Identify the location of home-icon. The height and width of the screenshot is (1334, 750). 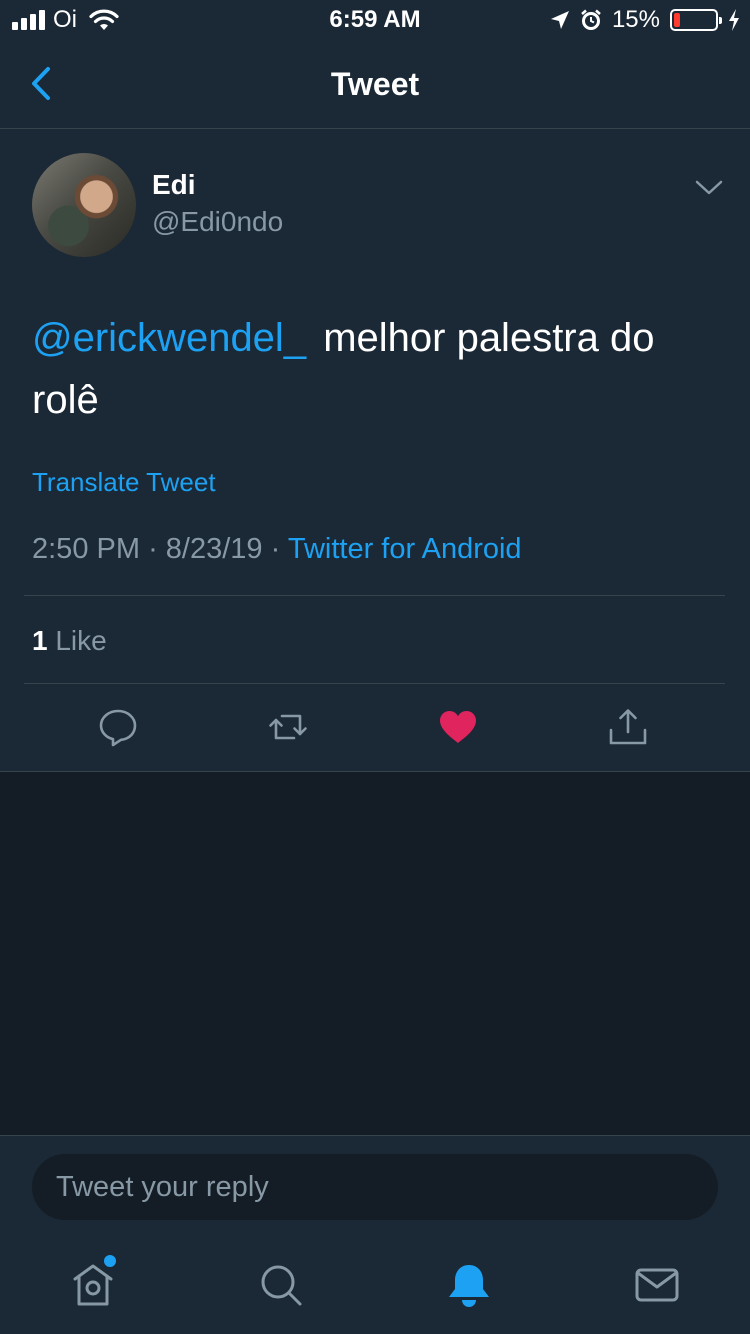
(93, 1285).